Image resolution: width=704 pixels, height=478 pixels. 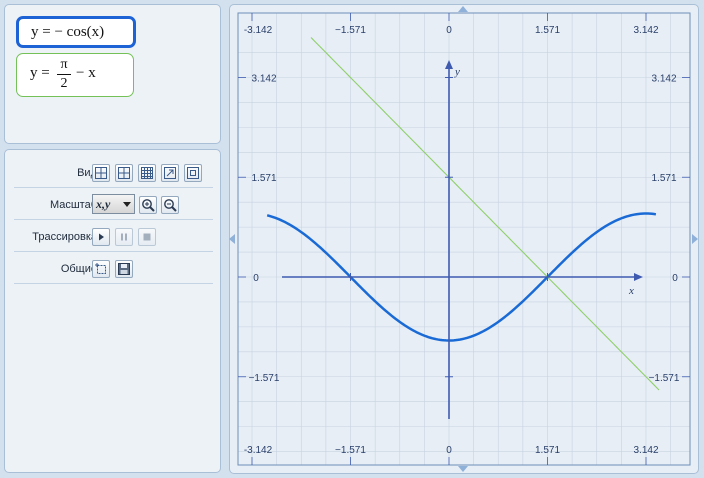 I want to click on x-tick-label-top: −1.571, so click(x=350, y=30).